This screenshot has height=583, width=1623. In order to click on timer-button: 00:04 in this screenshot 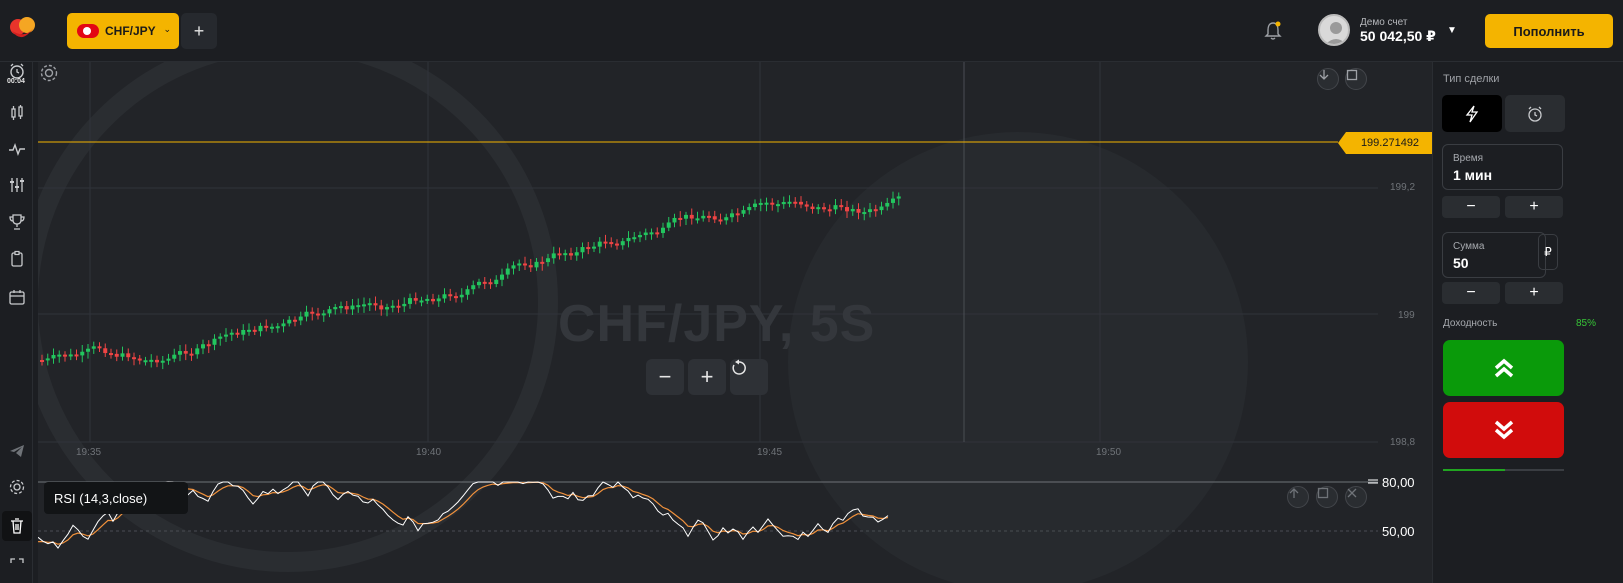, I will do `click(17, 75)`.